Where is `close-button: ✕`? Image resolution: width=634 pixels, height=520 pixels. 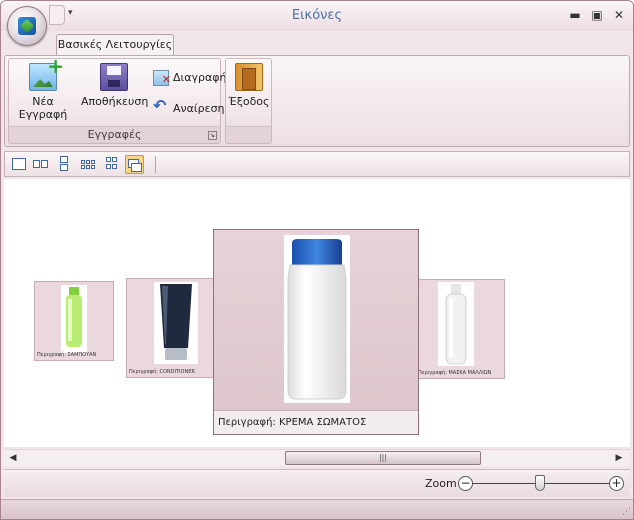
close-button: ✕ is located at coordinates (619, 15).